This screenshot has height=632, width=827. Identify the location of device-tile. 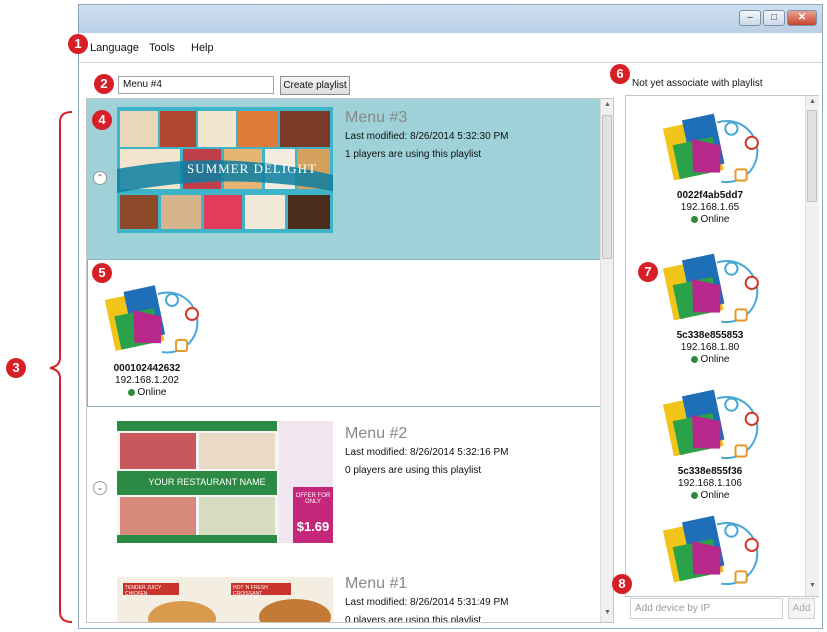
(147, 322).